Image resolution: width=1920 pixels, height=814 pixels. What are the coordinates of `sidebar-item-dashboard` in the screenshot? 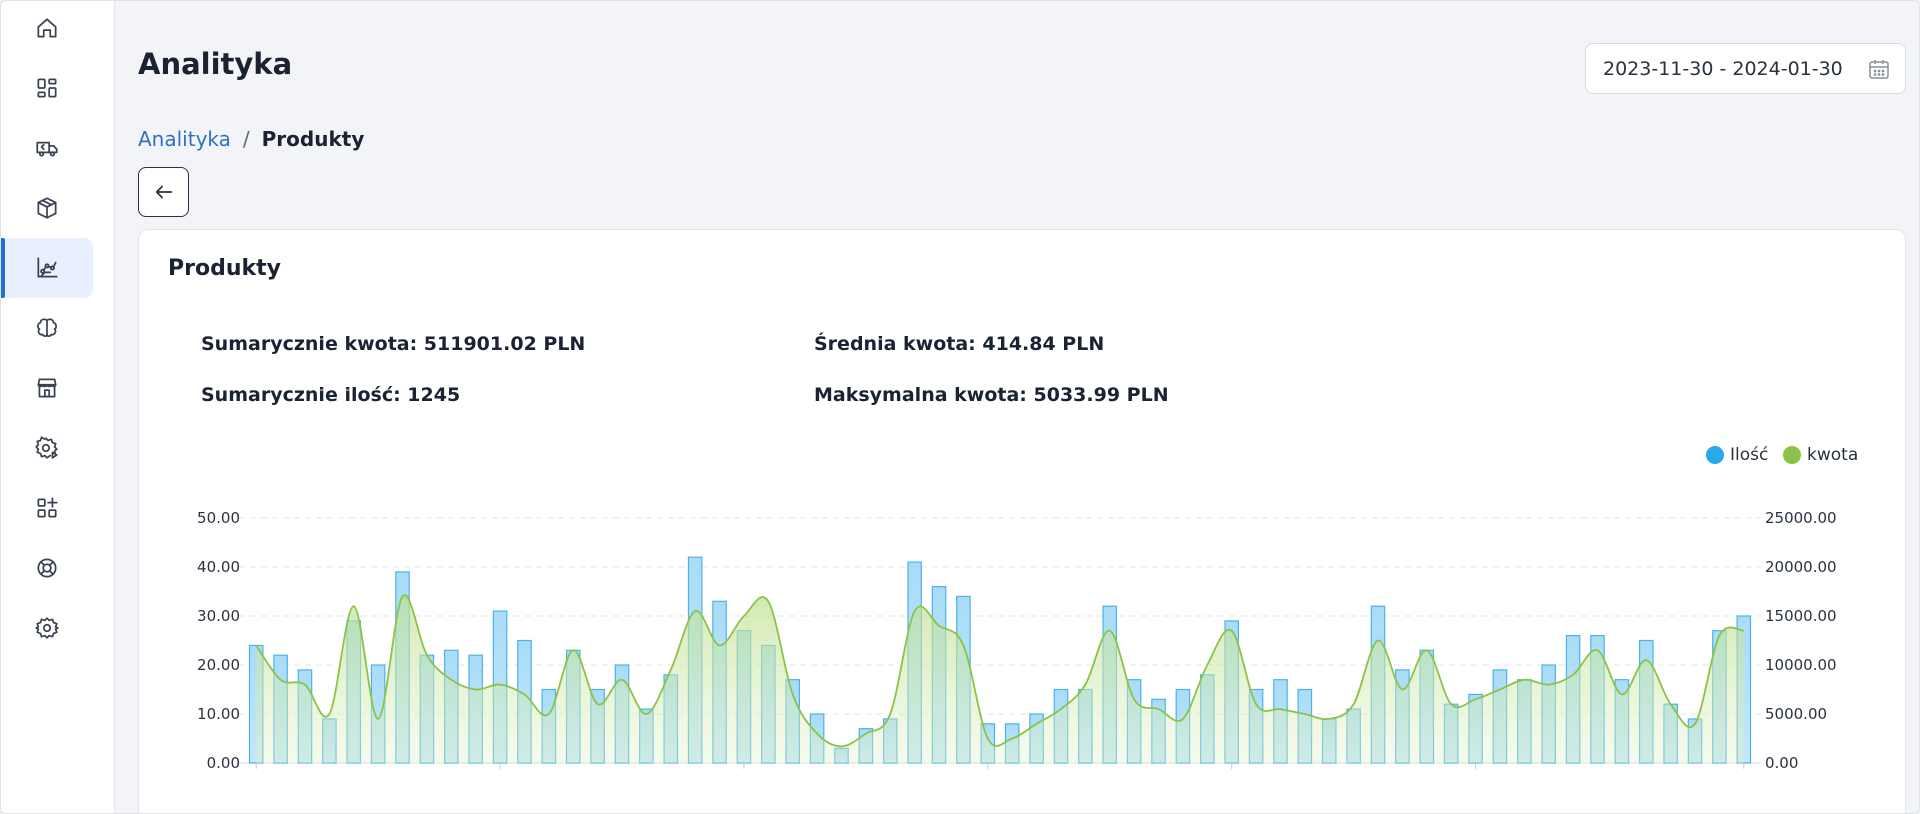 It's located at (47, 88).